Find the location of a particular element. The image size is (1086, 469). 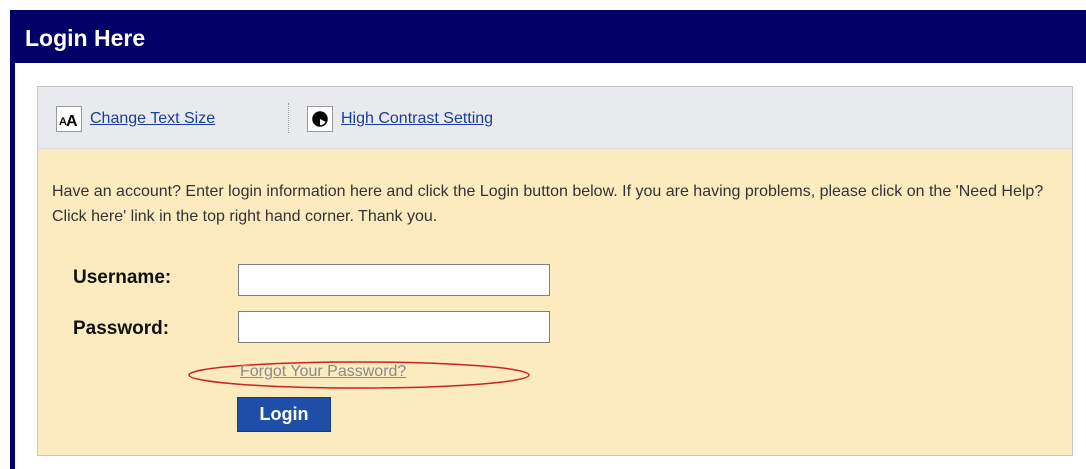

username-label: Username: is located at coordinates (122, 277).